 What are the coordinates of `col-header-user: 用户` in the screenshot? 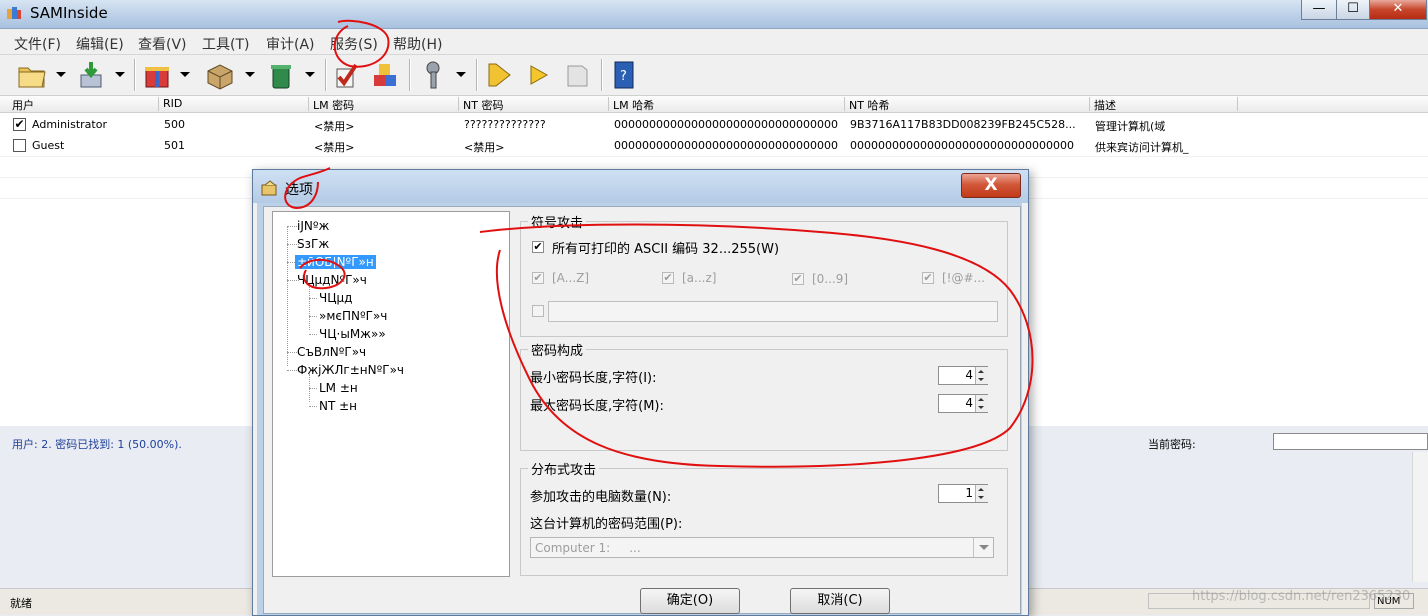 It's located at (83, 104).